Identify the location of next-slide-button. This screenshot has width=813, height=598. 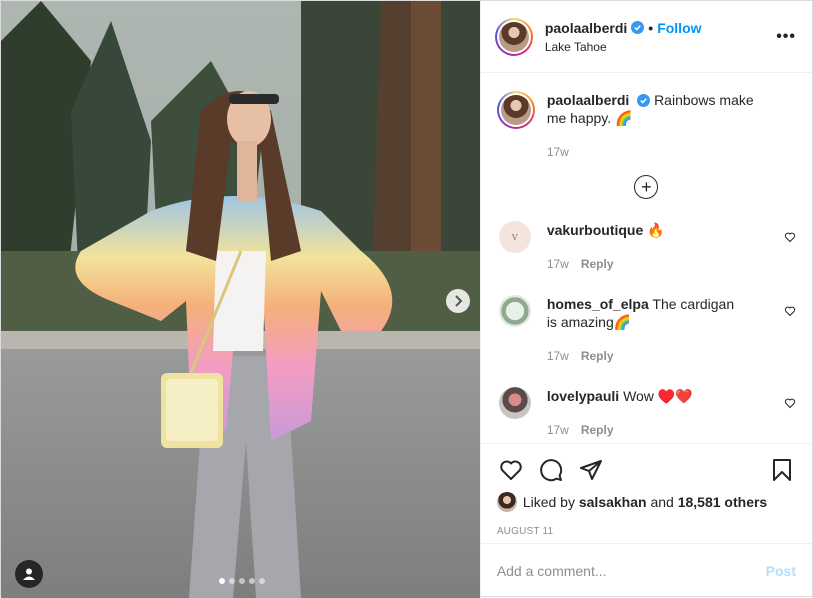
(458, 301).